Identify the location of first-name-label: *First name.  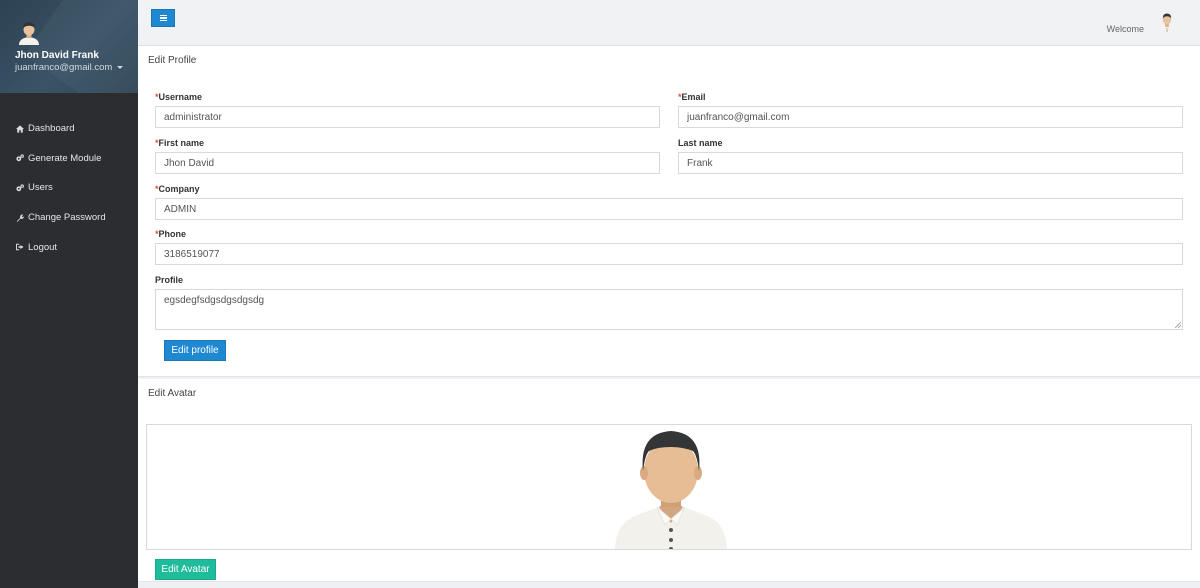
(180, 143).